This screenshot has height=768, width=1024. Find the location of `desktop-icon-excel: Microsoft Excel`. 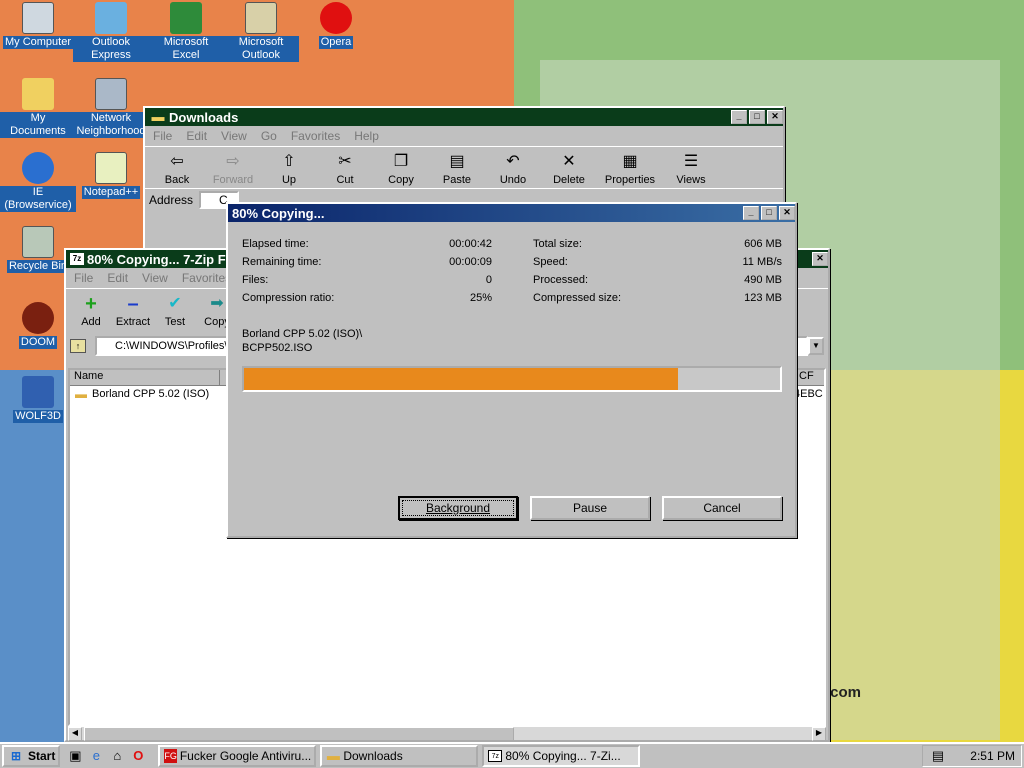

desktop-icon-excel: Microsoft Excel is located at coordinates (186, 32).